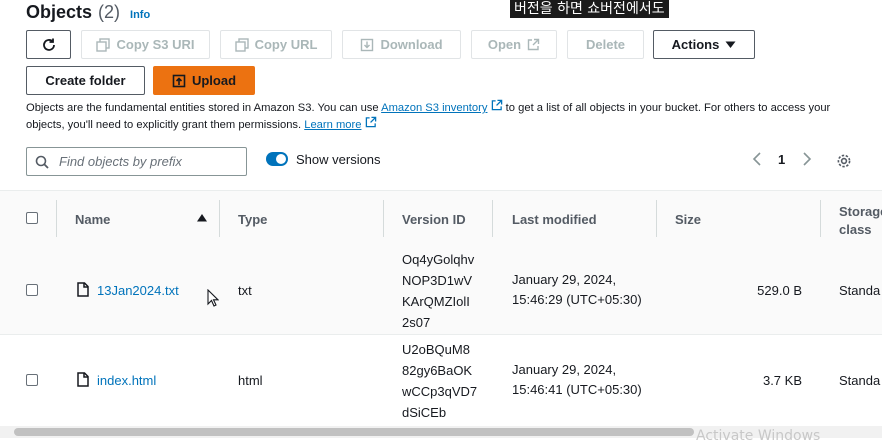  I want to click on create-folder-button: Create folder, so click(85, 80).